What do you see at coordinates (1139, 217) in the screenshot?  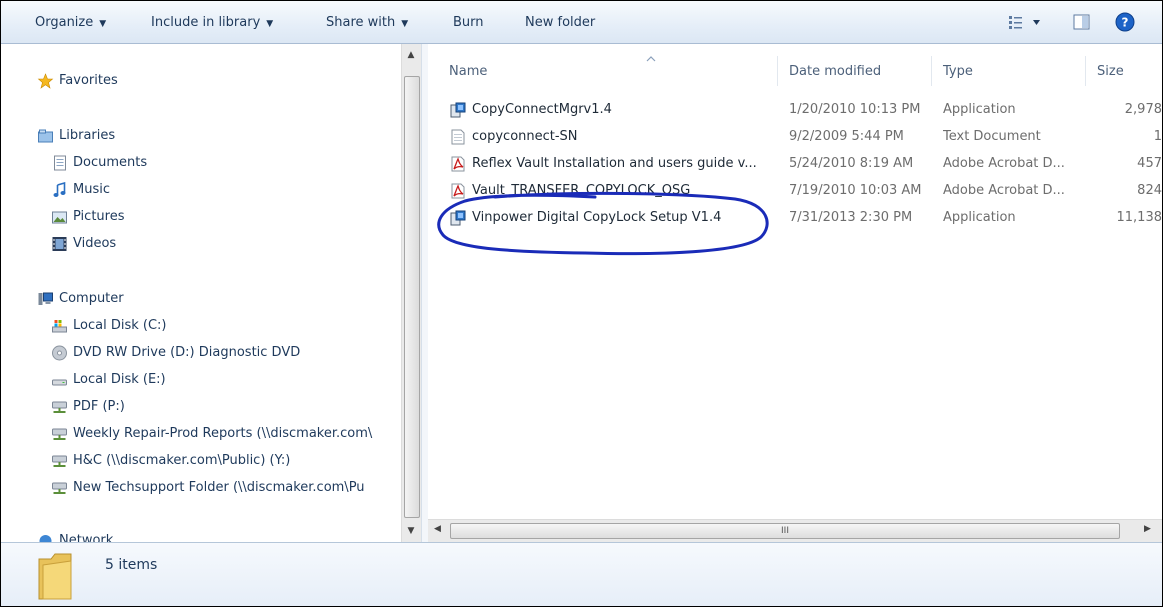 I see `file-size: 11,138` at bounding box center [1139, 217].